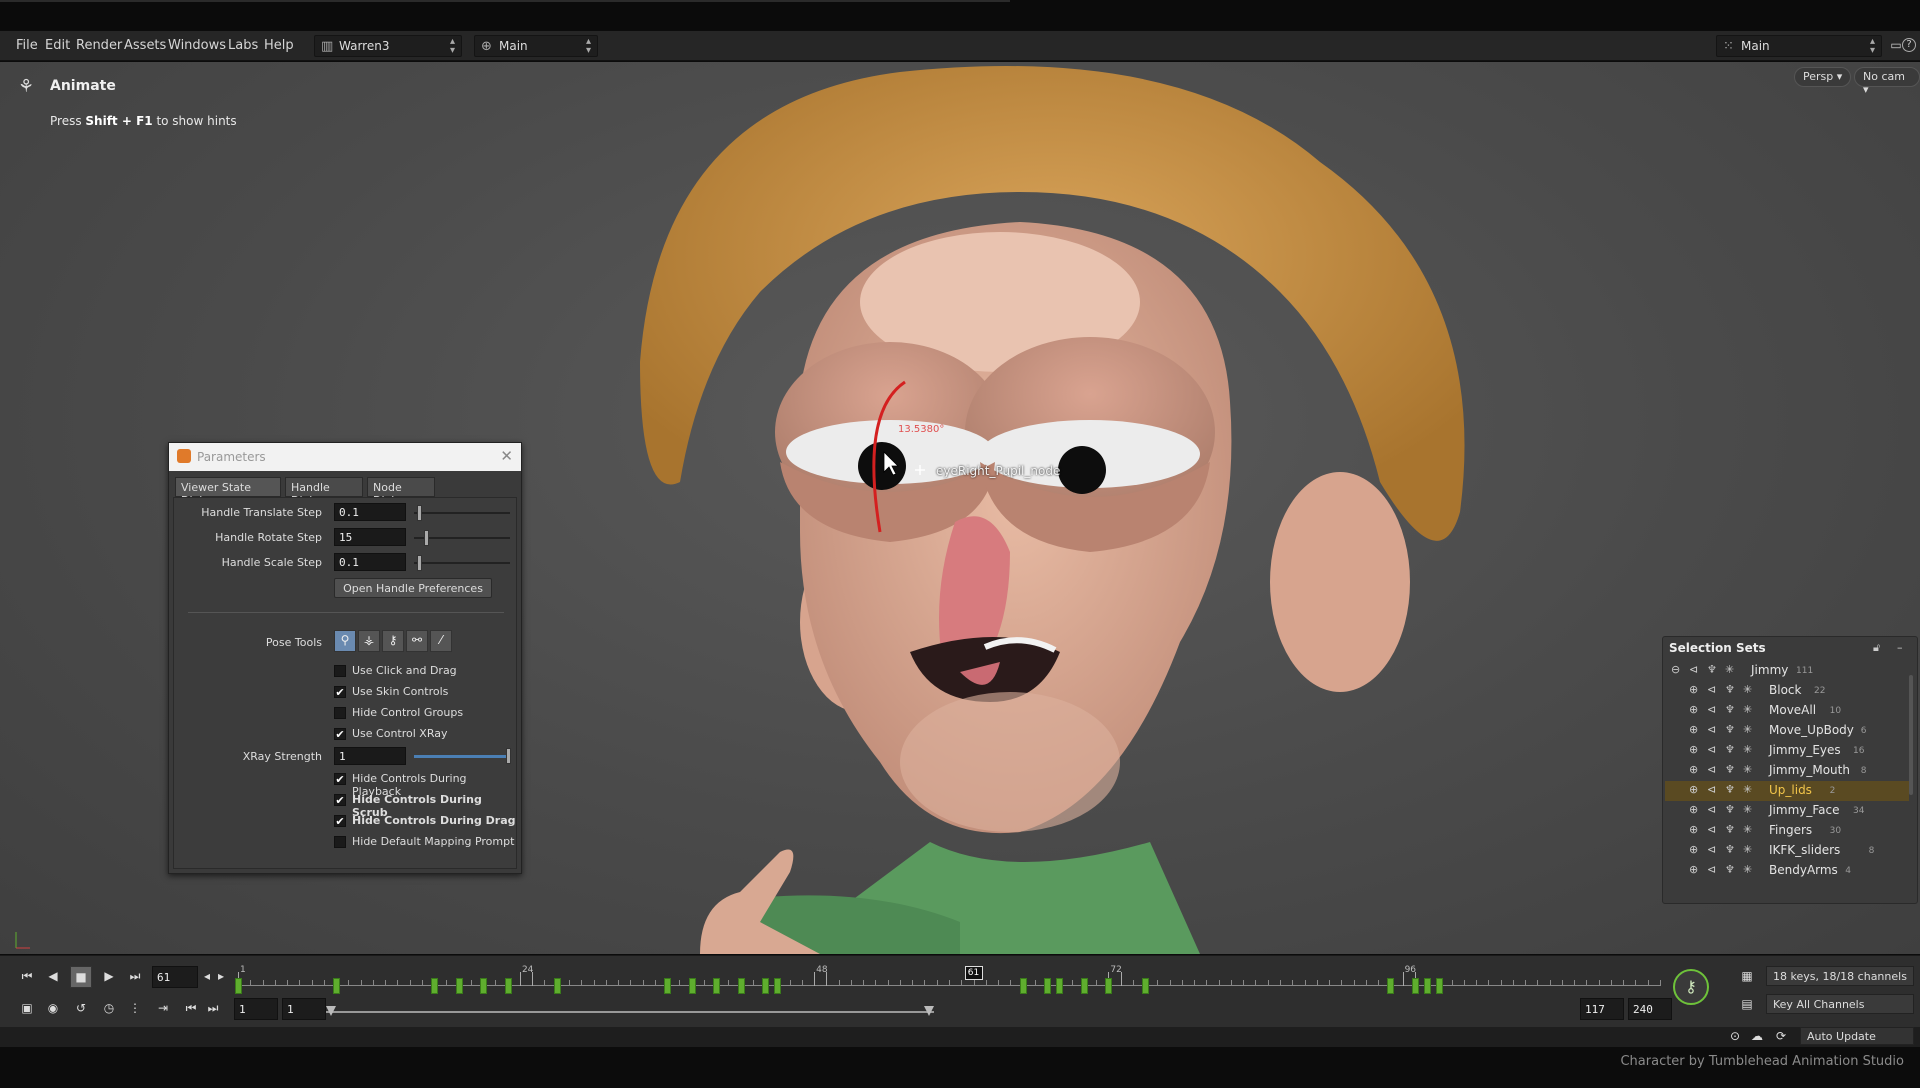  Describe the element at coordinates (441, 641) in the screenshot. I see `pose-tool-pick-icon: ⁄` at that location.